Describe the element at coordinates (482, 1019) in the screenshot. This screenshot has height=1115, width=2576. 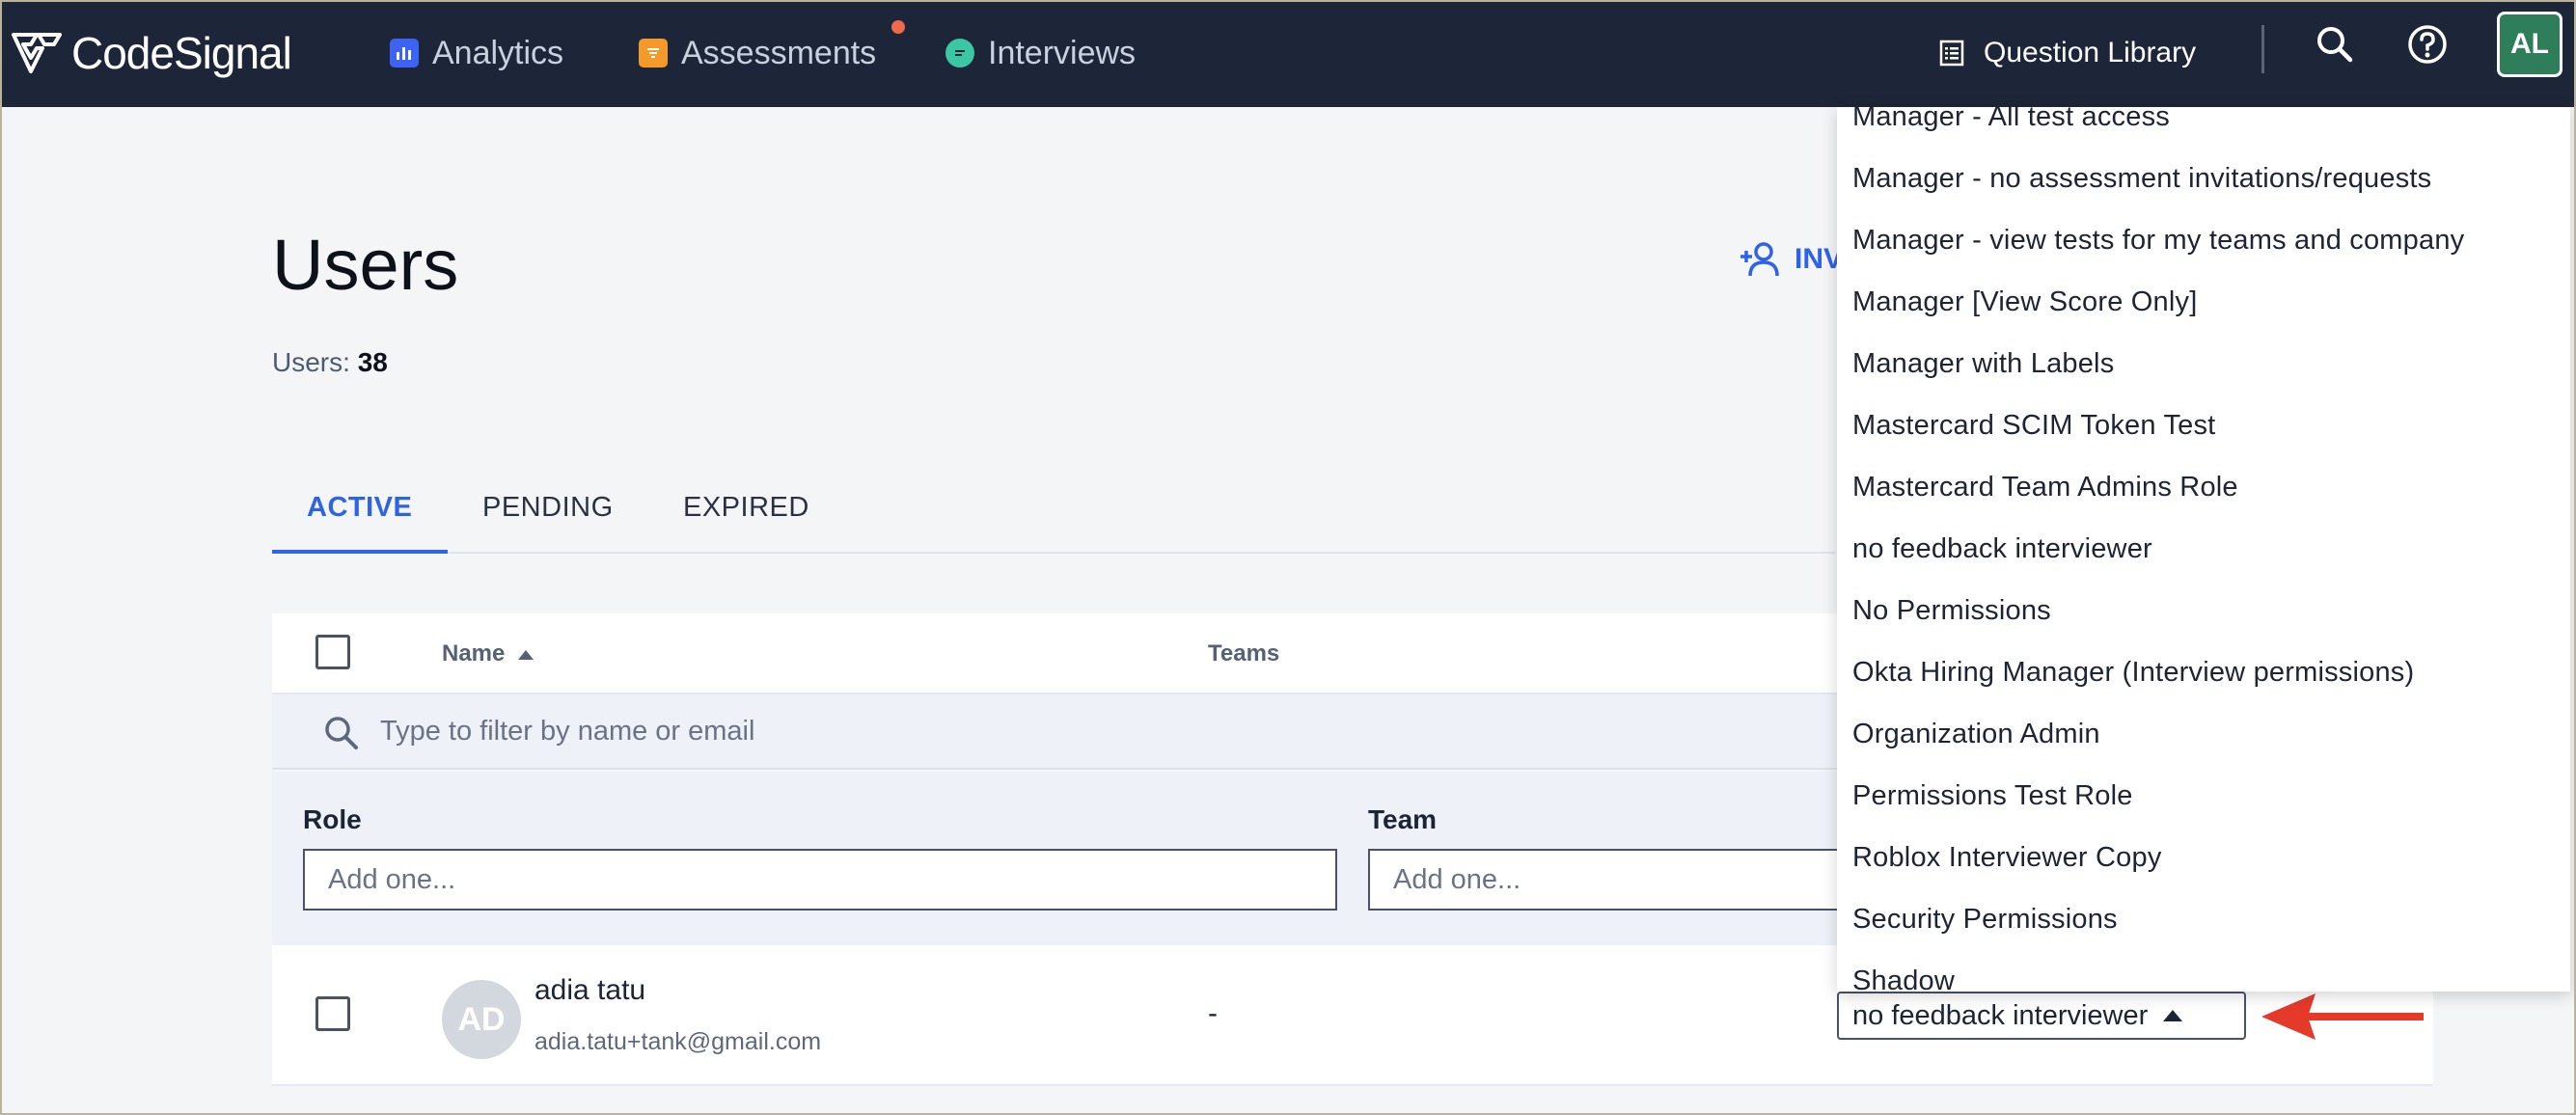
I see `avatar: AD` at that location.